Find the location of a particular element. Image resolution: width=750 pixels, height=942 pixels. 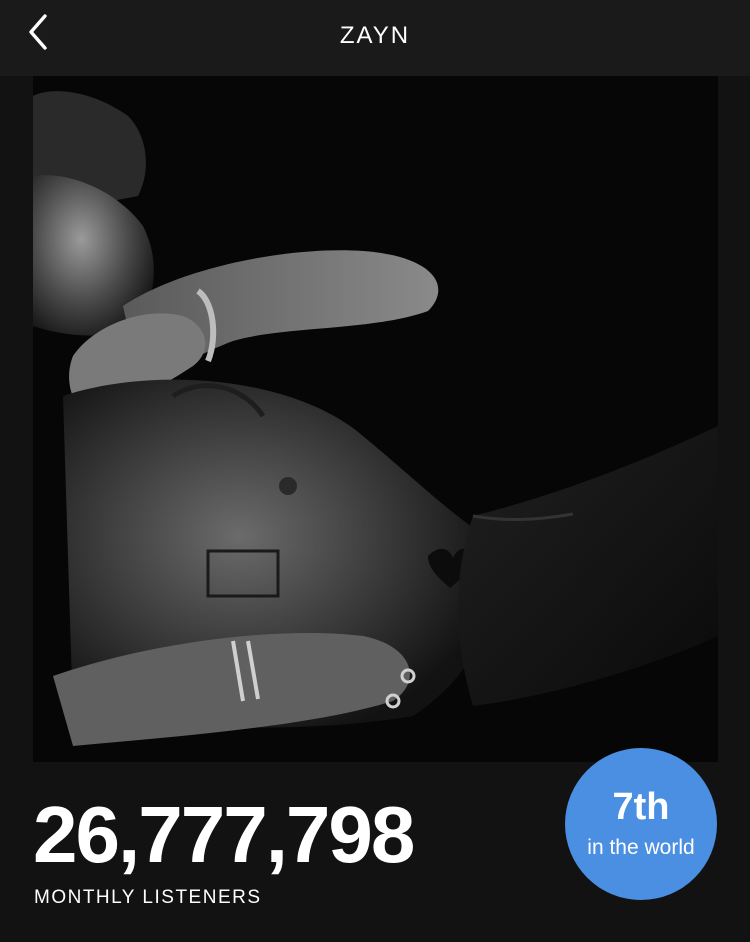

nav-bar: ZAYN is located at coordinates (375, 38).